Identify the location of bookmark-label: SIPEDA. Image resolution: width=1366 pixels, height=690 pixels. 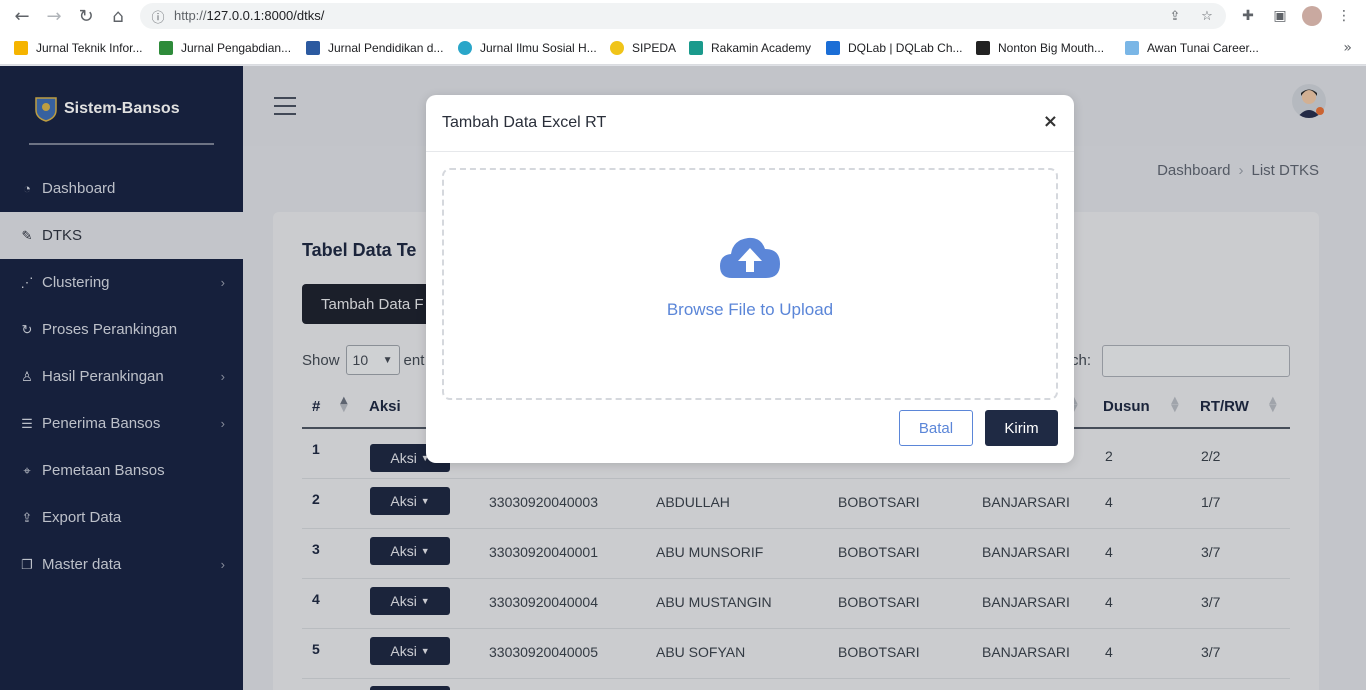
(654, 48).